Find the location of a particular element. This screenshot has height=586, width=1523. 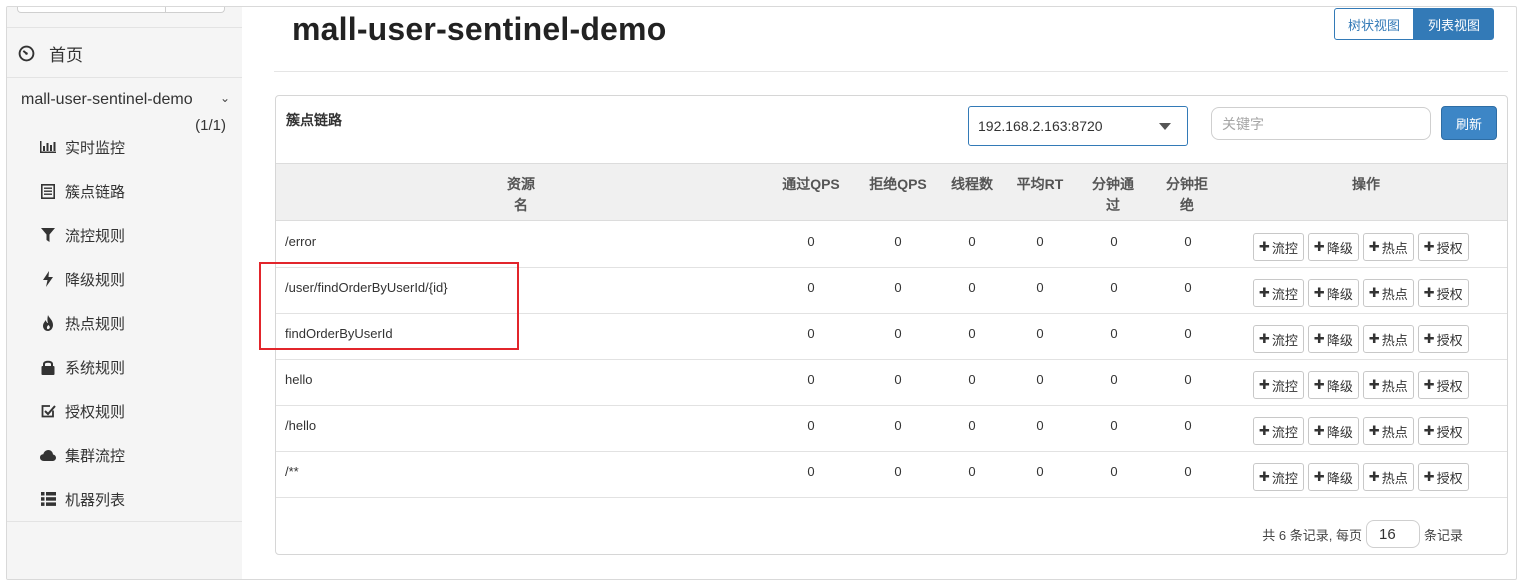

table-row: /** 0 0 0 0 0 0 ✚ 流控 ✚ 降级 ✚ 热点 ✚ 授权 is located at coordinates (891, 475).